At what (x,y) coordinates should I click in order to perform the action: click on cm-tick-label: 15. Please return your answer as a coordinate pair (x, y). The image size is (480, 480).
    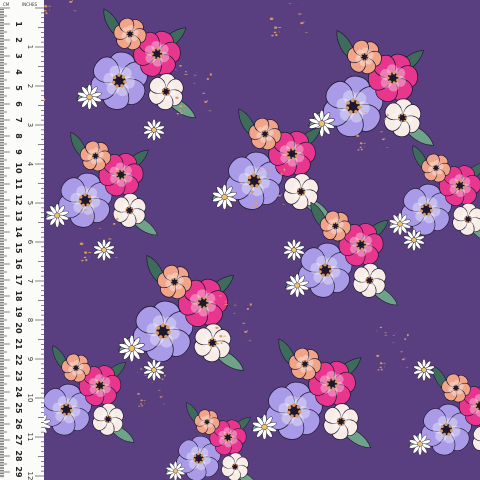
    Looking at the image, I should click on (18, 248).